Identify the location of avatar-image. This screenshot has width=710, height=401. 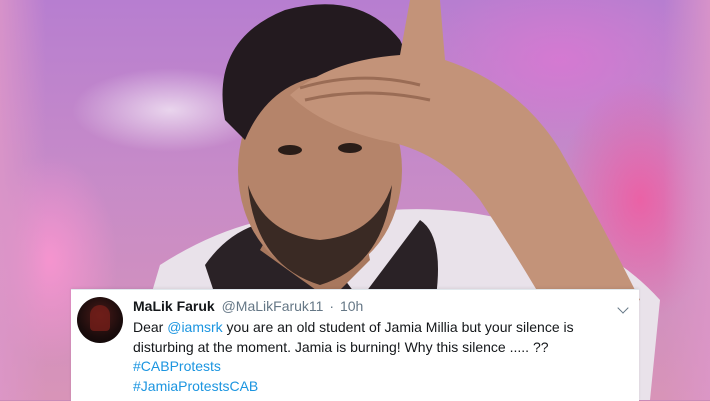
(100, 318).